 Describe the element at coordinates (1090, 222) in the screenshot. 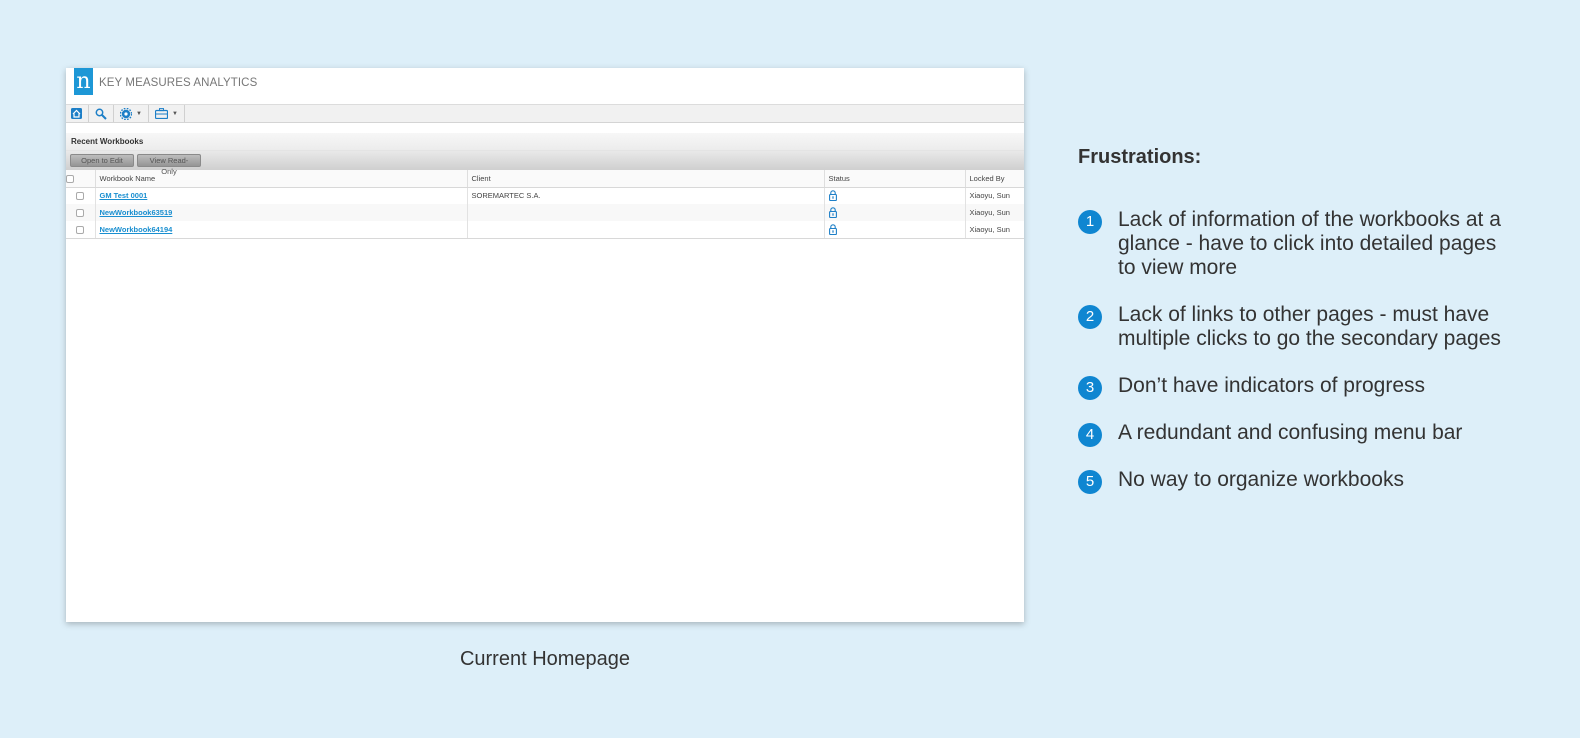

I see `number-badge: 1` at that location.